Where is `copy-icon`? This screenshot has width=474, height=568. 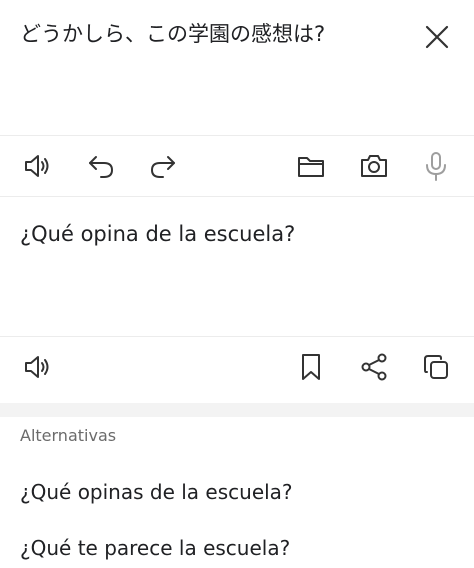 copy-icon is located at coordinates (436, 367).